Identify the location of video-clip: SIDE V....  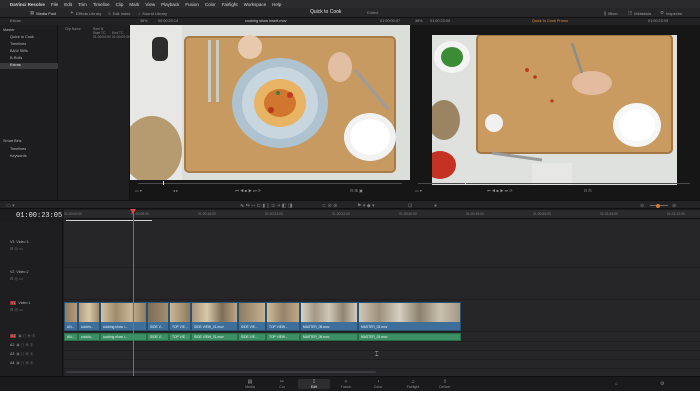
(158, 316).